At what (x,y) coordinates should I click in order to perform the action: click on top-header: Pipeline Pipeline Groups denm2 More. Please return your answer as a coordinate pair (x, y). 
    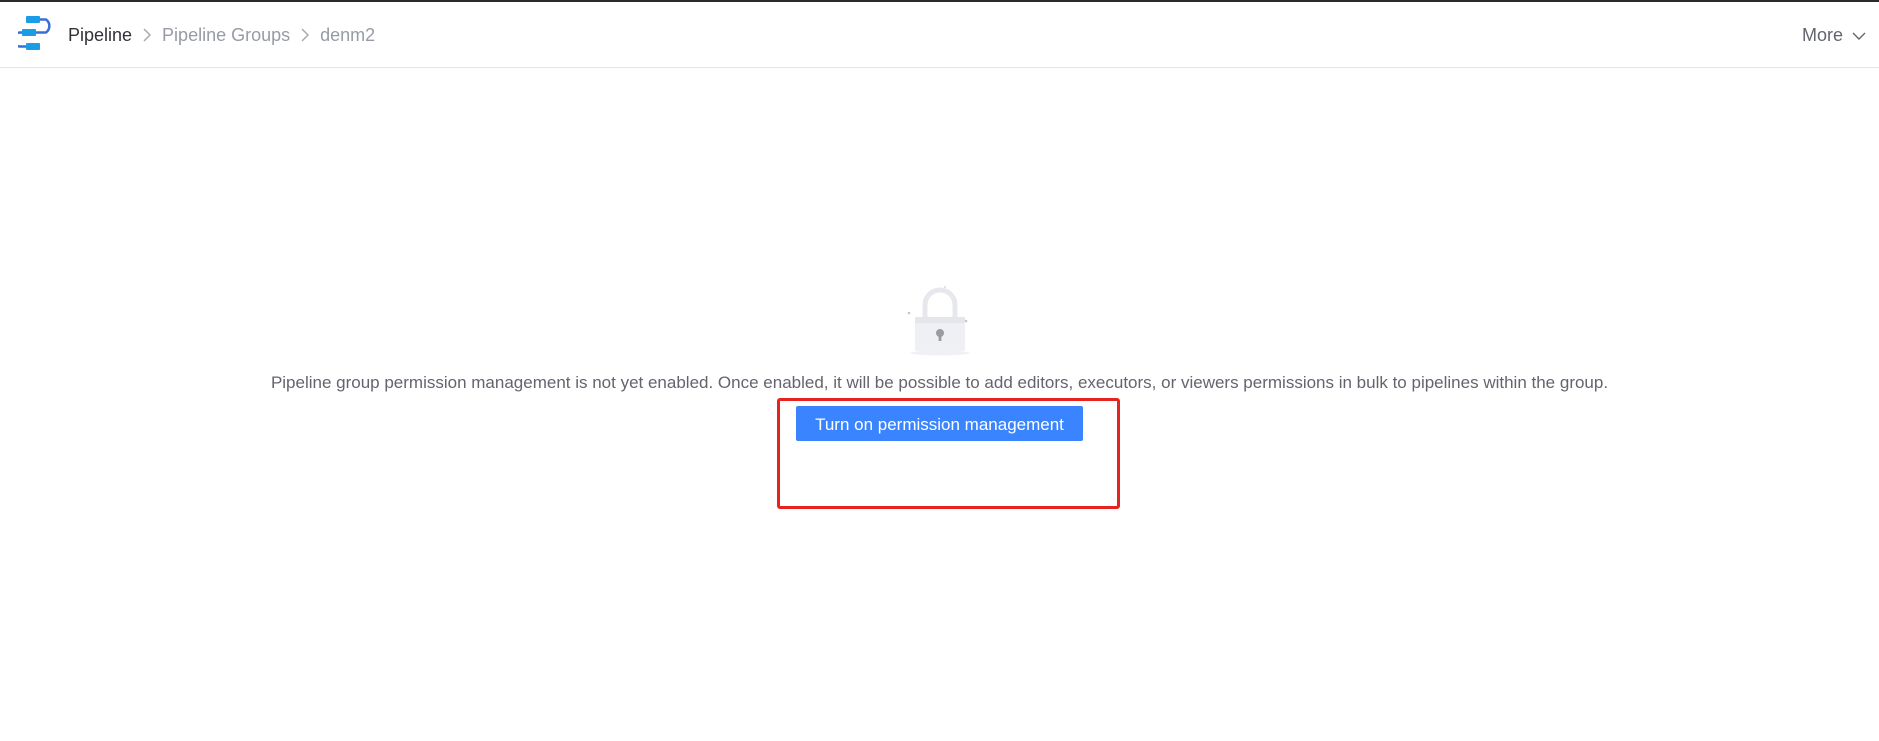
    Looking at the image, I should click on (939, 35).